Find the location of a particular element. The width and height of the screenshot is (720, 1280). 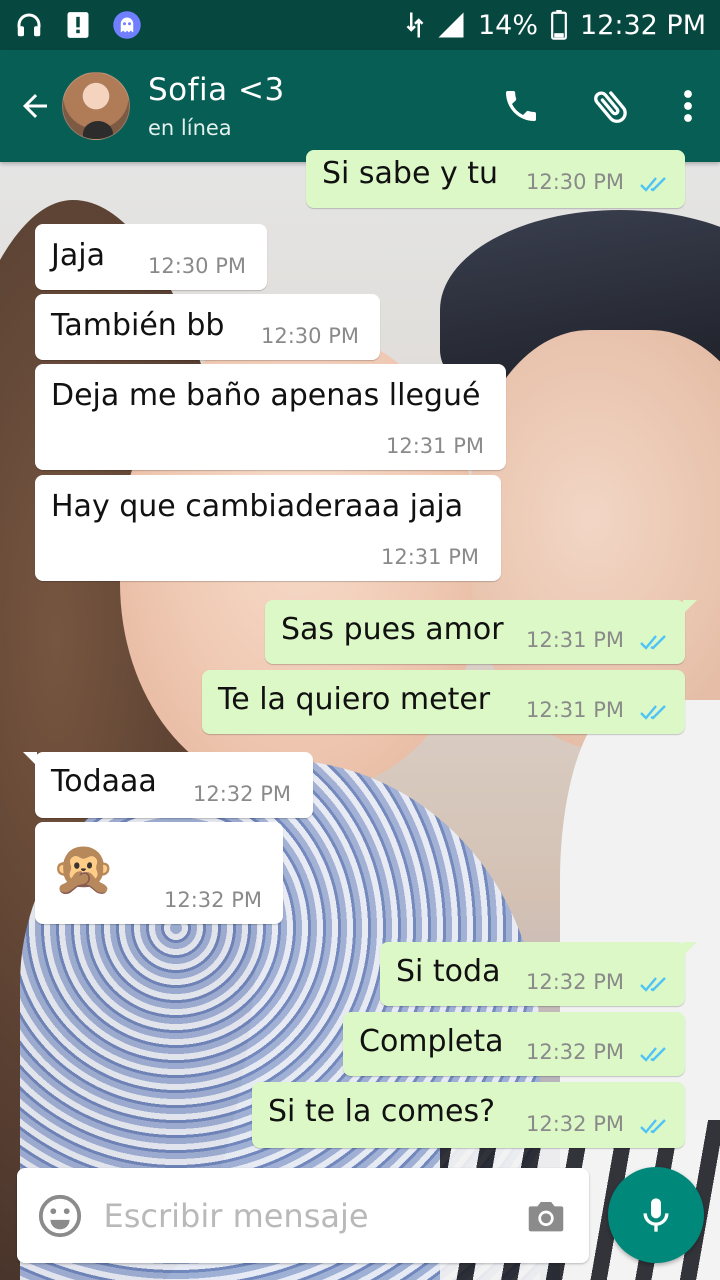

call-button is located at coordinates (521, 106).